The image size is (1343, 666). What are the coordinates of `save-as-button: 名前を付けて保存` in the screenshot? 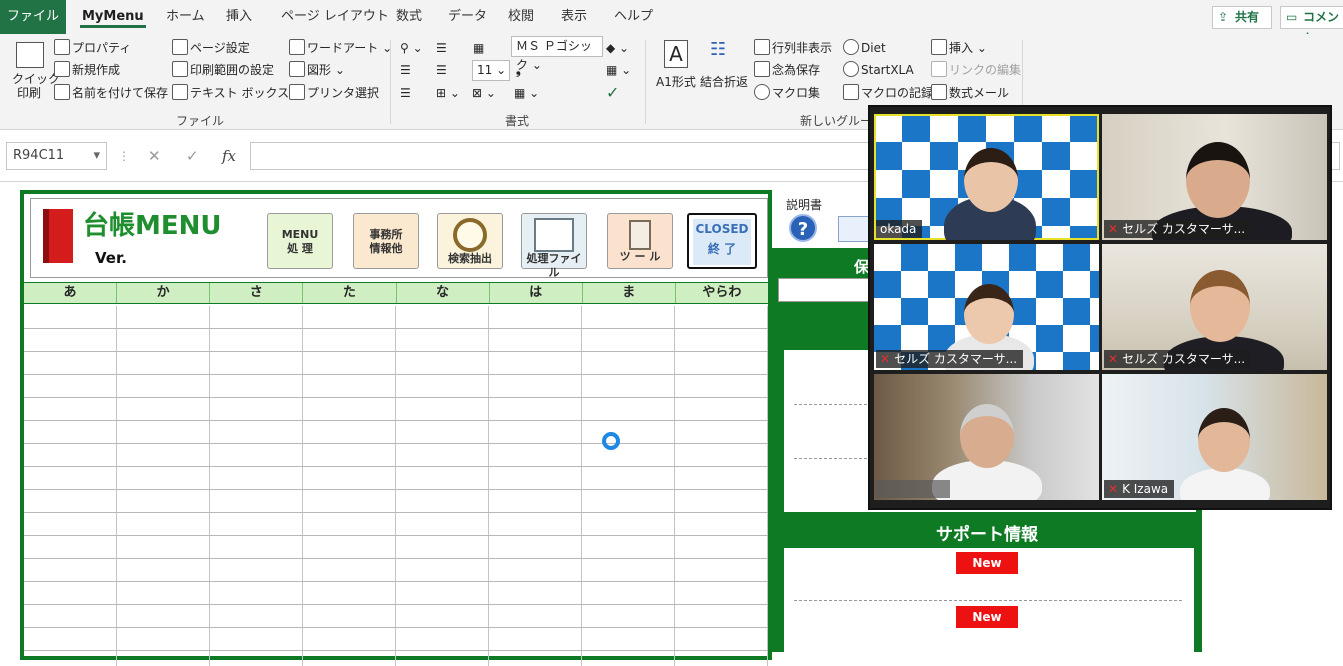 It's located at (111, 93).